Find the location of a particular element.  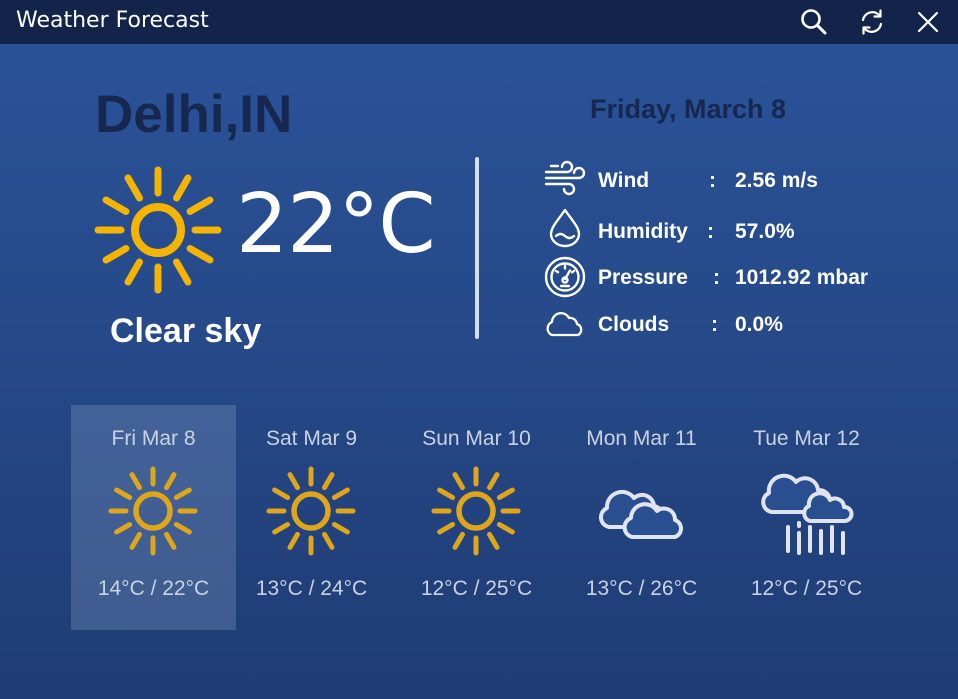

wind-icon is located at coordinates (565, 178).